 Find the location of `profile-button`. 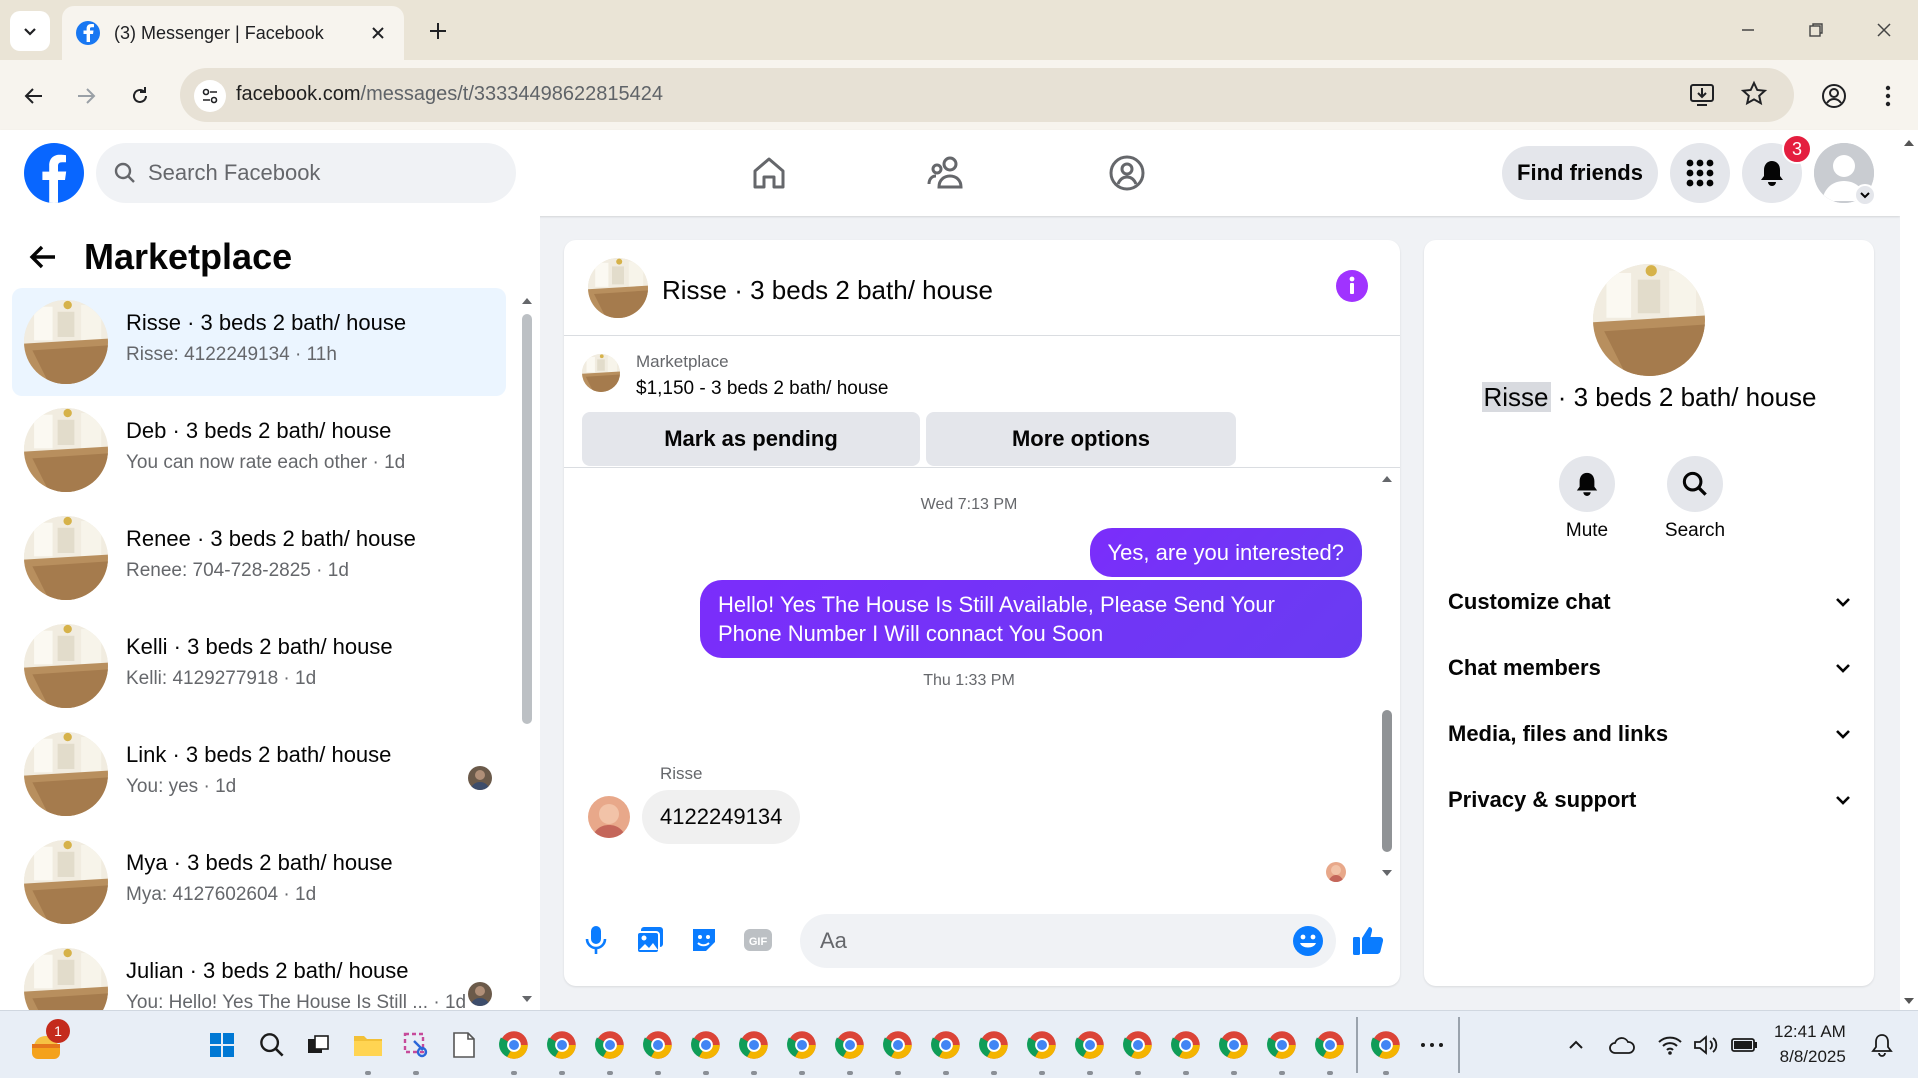

profile-button is located at coordinates (1834, 96).